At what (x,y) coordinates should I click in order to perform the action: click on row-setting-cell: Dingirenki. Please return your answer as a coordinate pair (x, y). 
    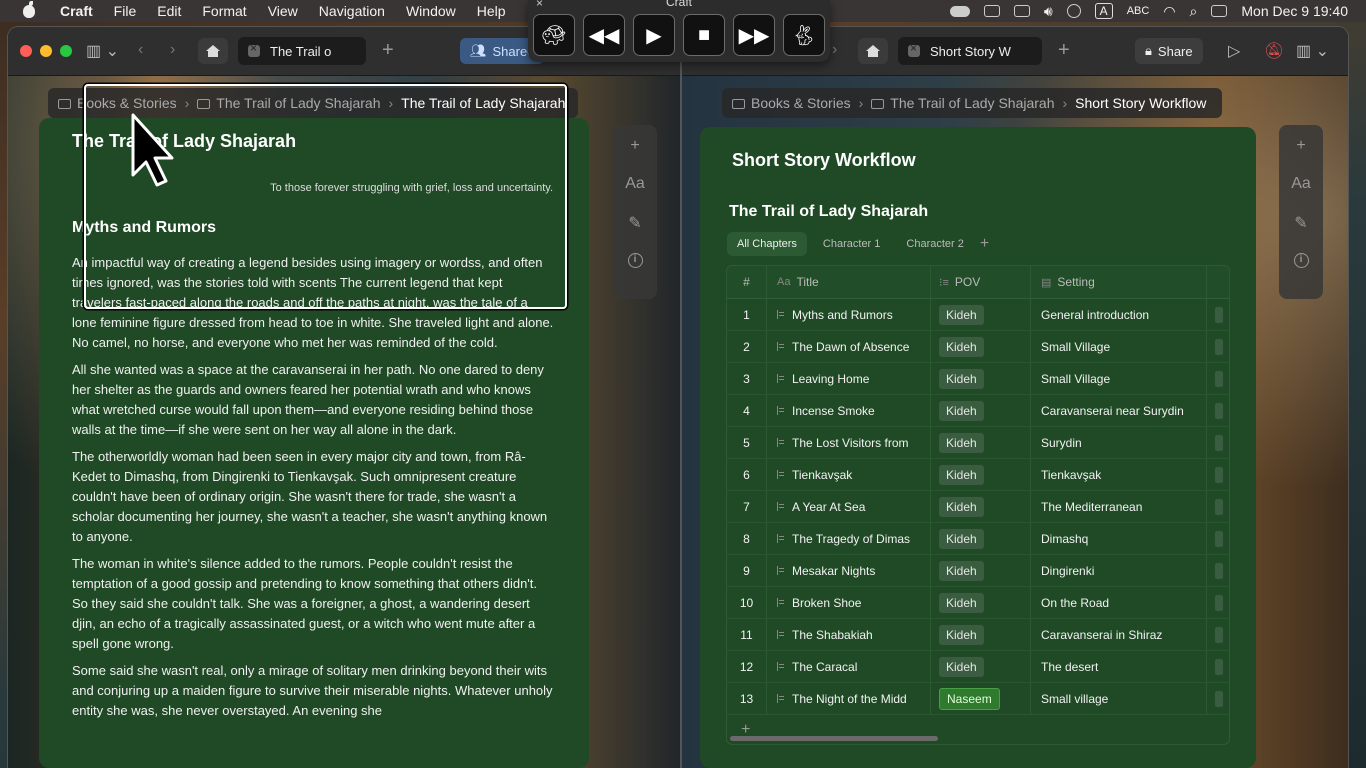
    Looking at the image, I should click on (1119, 570).